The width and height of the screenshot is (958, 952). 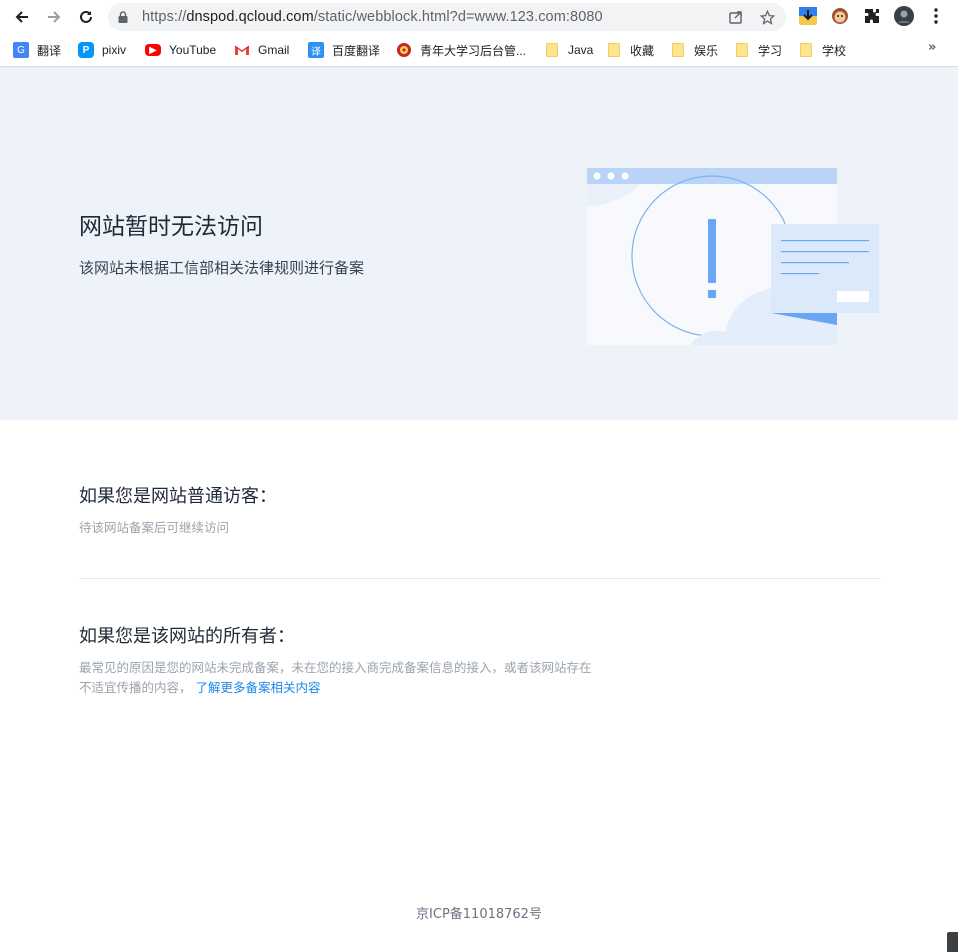 What do you see at coordinates (153, 50) in the screenshot?
I see `youtube-icon: ▶` at bounding box center [153, 50].